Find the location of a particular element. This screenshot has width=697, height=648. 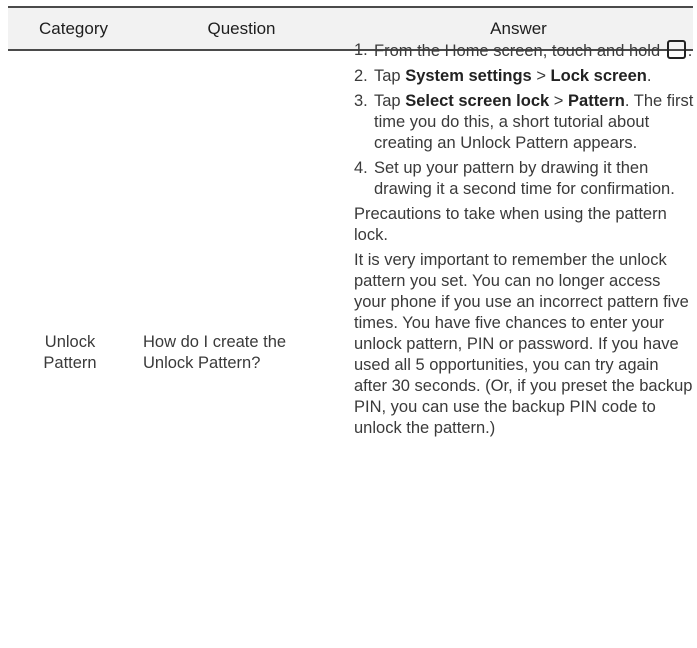

category-line-1: Unlock is located at coordinates (70, 342).